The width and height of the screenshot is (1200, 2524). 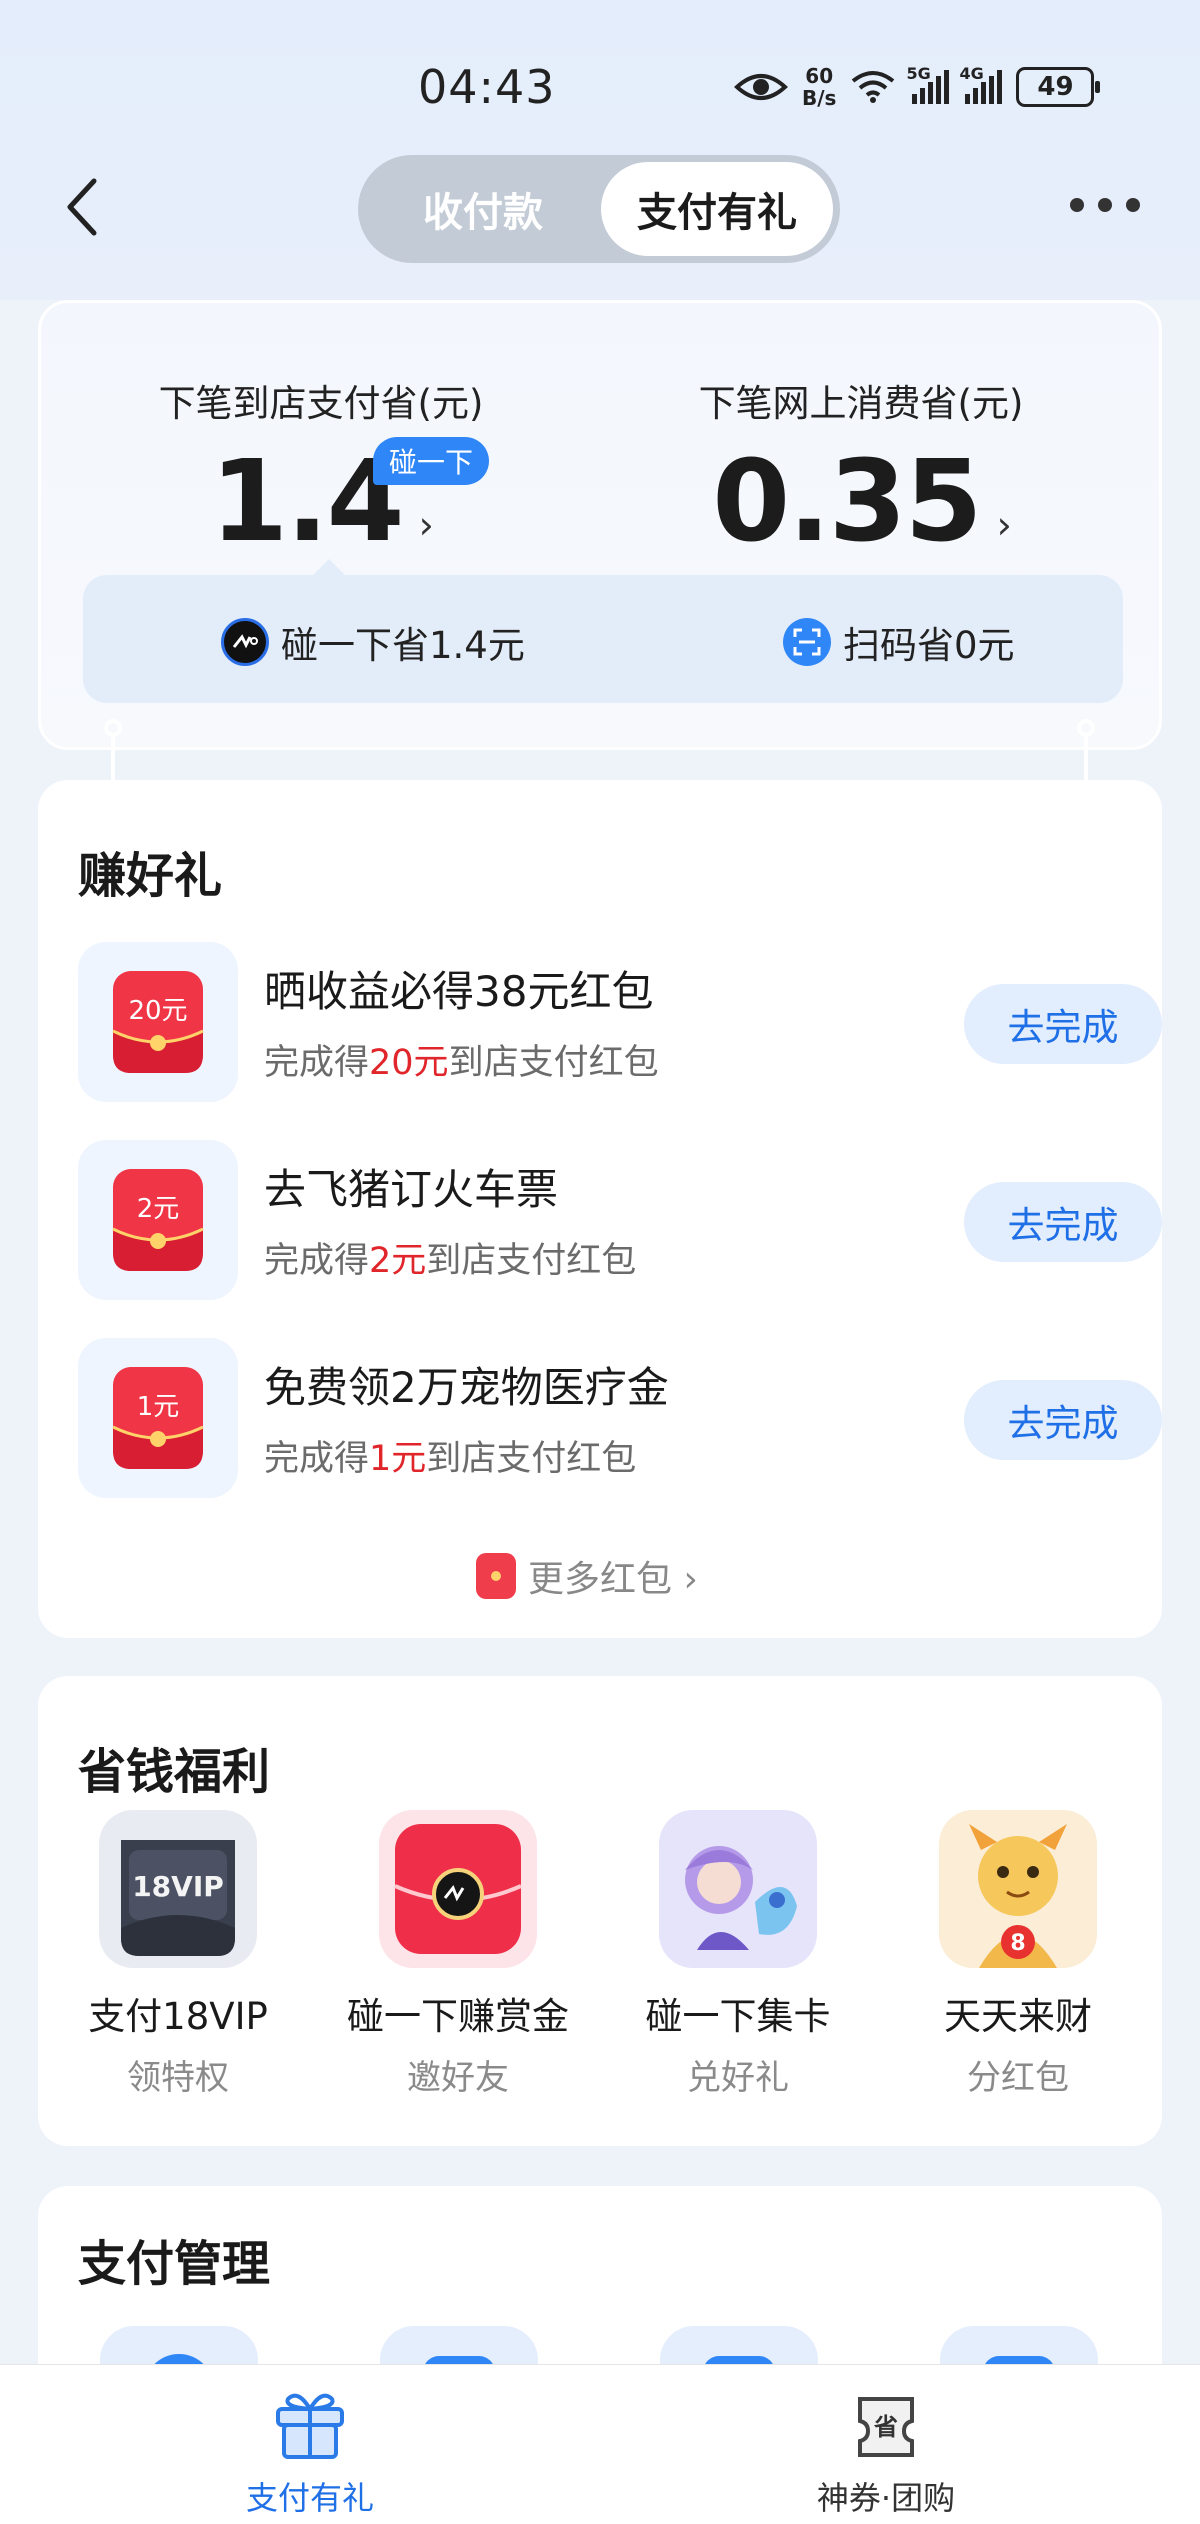 I want to click on benefit-sub: 领特权, so click(x=178, y=2078).